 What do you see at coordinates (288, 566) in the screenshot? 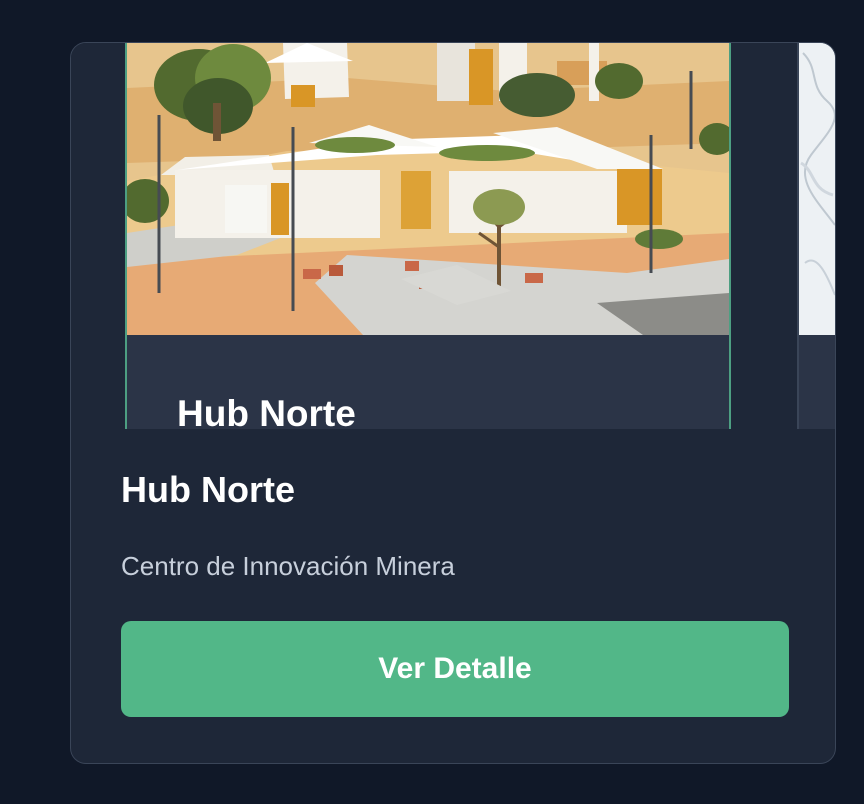
I see `project-description: Centro de Innovación Minera` at bounding box center [288, 566].